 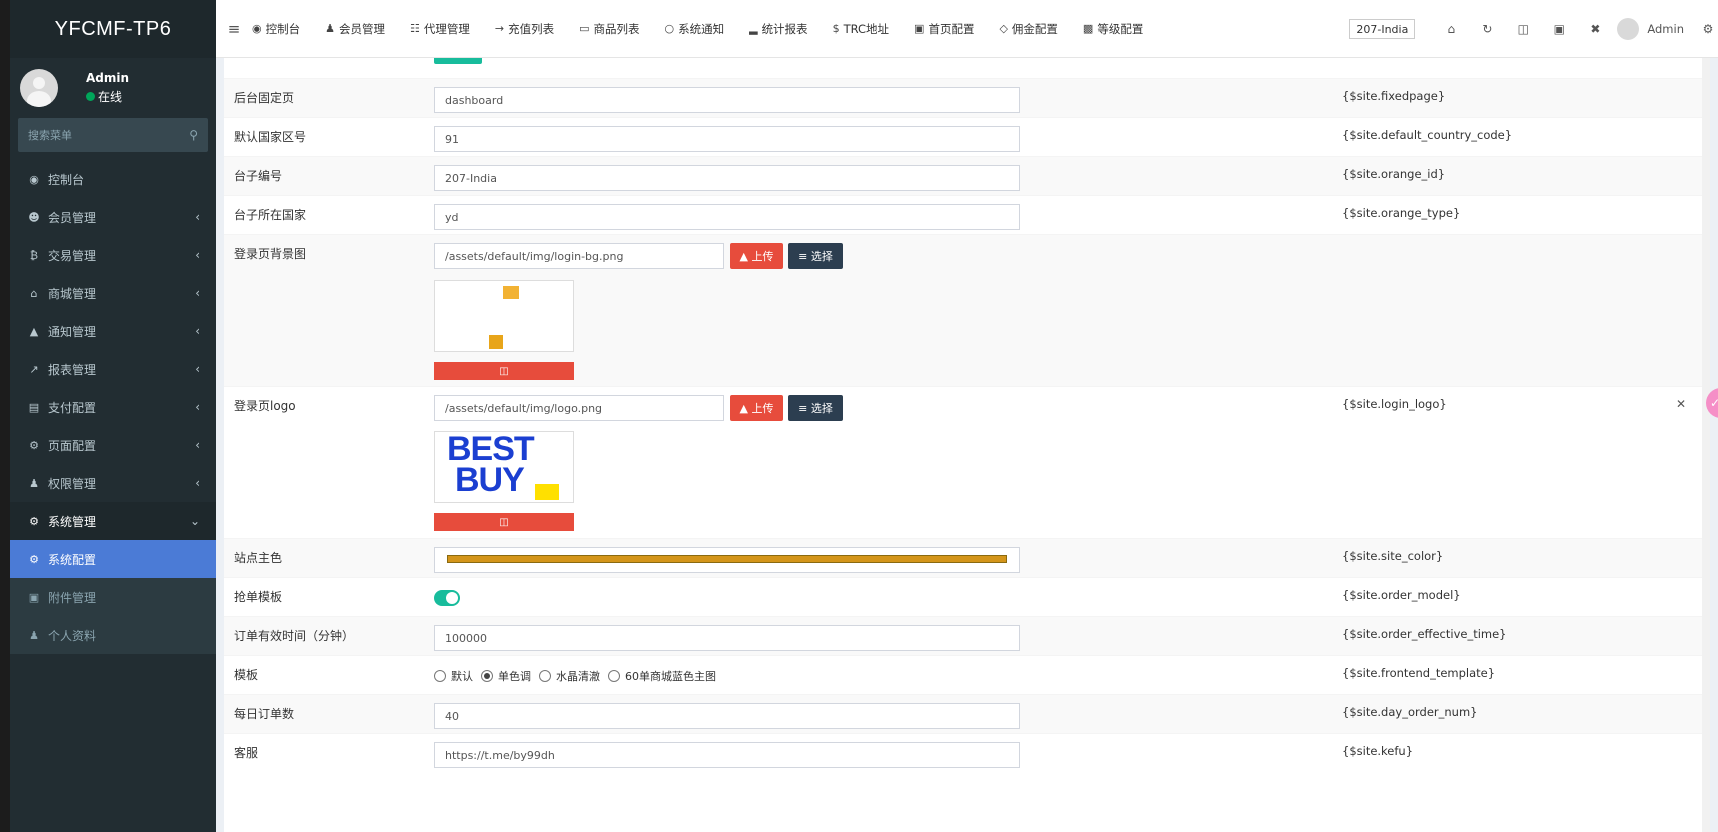 I want to click on sidebar-item-attachments: ▣ 附件管理, so click(x=113, y=597).